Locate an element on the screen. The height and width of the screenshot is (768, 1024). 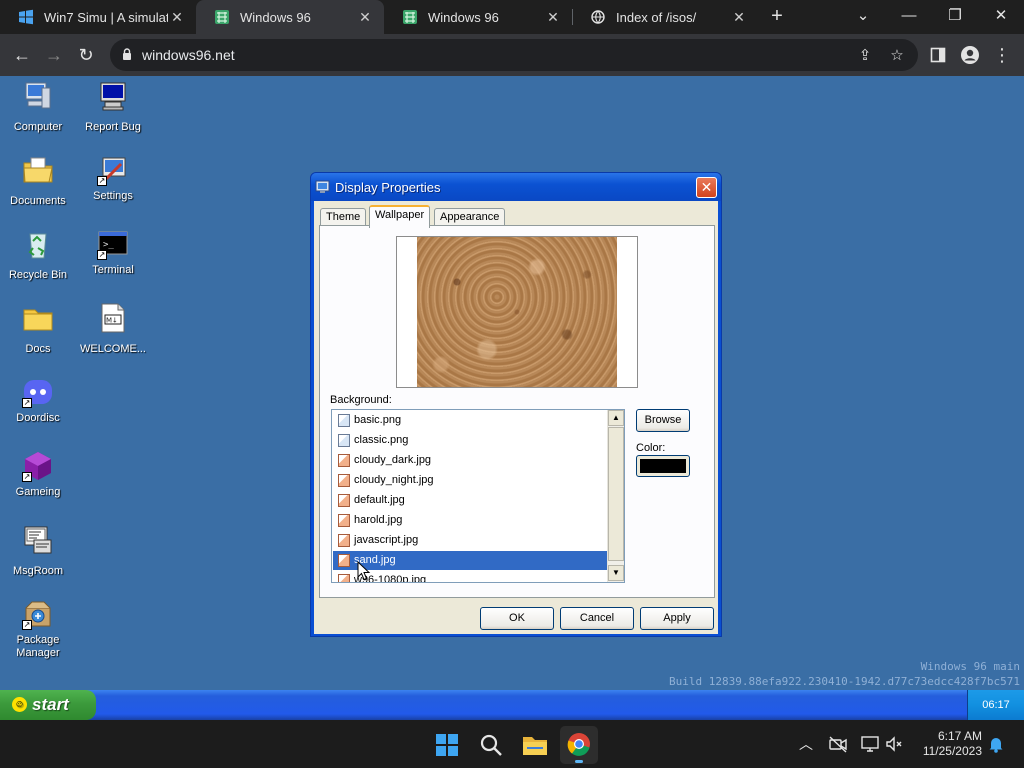
list-item: w96-1080p.jpg is located at coordinates (470, 576).